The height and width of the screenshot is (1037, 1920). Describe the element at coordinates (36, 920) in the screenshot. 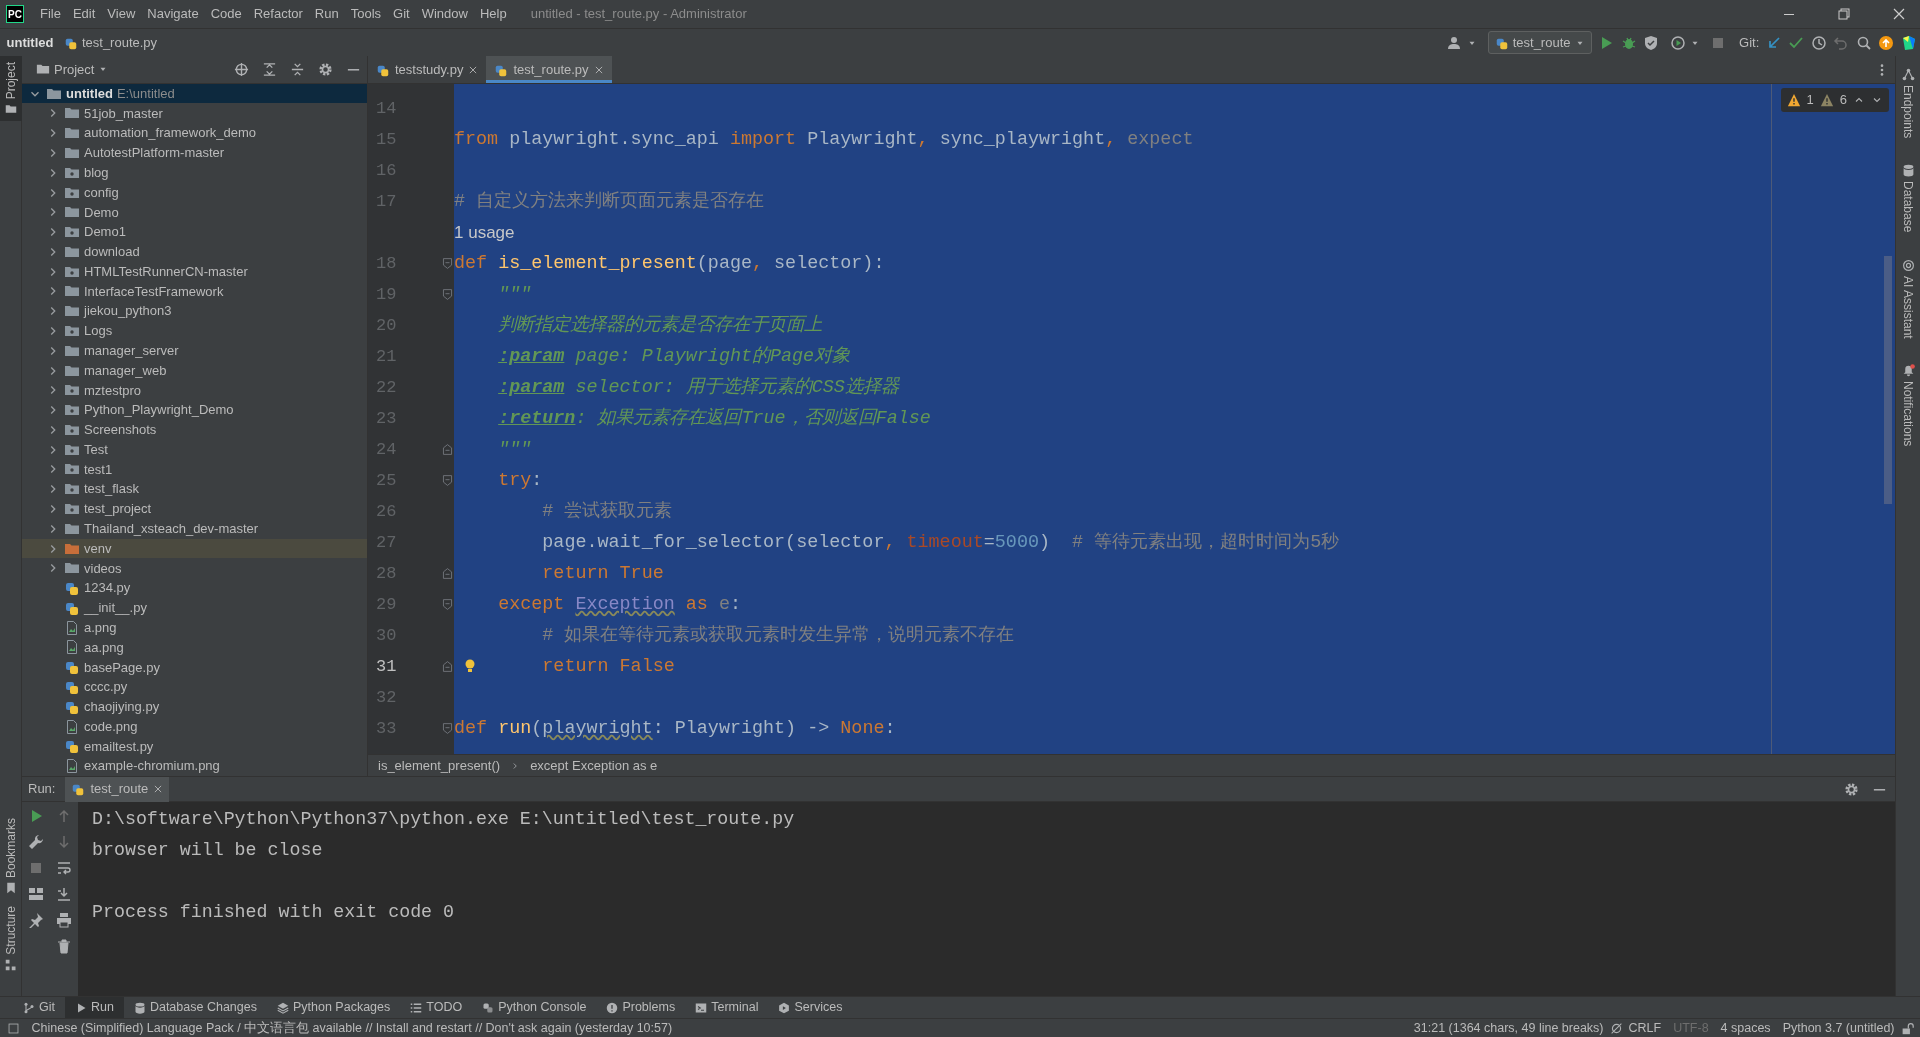

I see `pin-icon` at that location.